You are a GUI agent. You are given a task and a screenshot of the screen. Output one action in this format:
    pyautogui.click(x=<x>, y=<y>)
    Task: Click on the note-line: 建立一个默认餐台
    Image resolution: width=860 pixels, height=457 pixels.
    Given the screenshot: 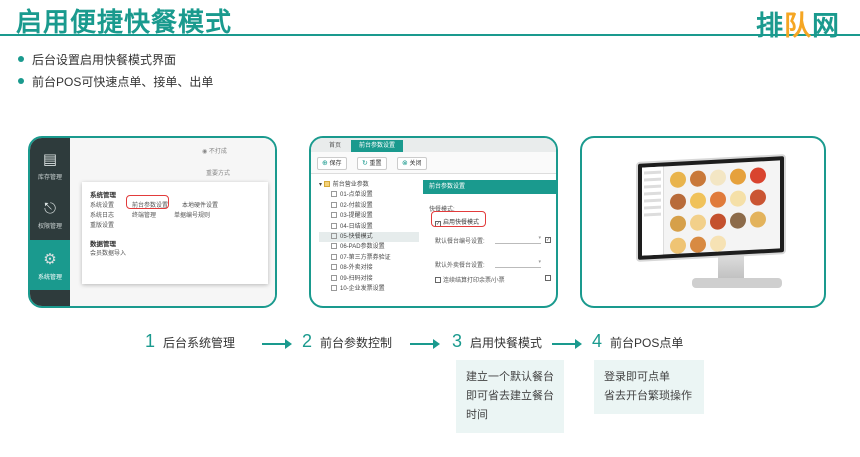 What is the action you would take?
    pyautogui.click(x=510, y=377)
    